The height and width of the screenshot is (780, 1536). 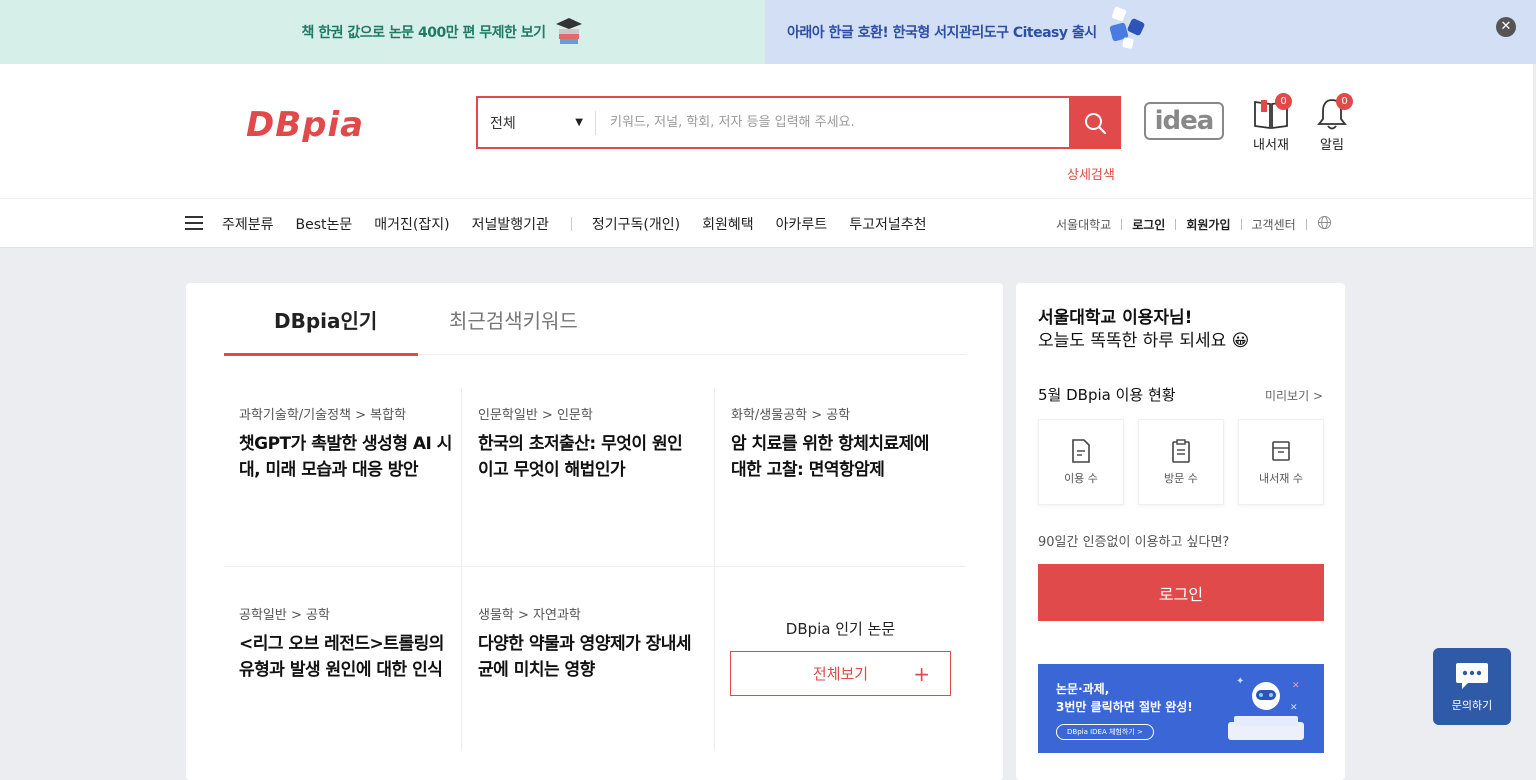 What do you see at coordinates (942, 33) in the screenshot?
I see `banner-right-text: 아래아 한글 호환! 한국형 서지관리도구 Citeasy 출시` at bounding box center [942, 33].